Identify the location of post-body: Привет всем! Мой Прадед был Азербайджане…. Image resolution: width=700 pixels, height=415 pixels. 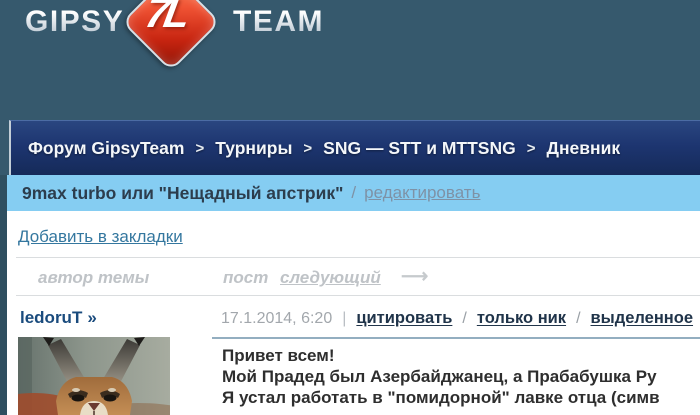
(441, 376).